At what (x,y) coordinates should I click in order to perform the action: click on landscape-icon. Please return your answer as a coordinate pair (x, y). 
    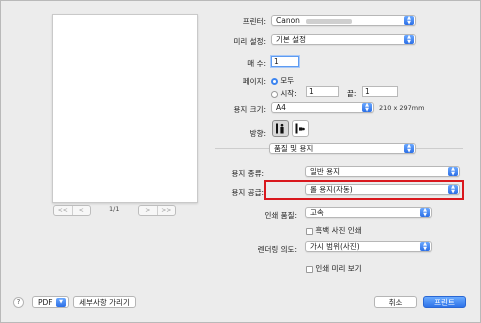
    Looking at the image, I should click on (300, 128).